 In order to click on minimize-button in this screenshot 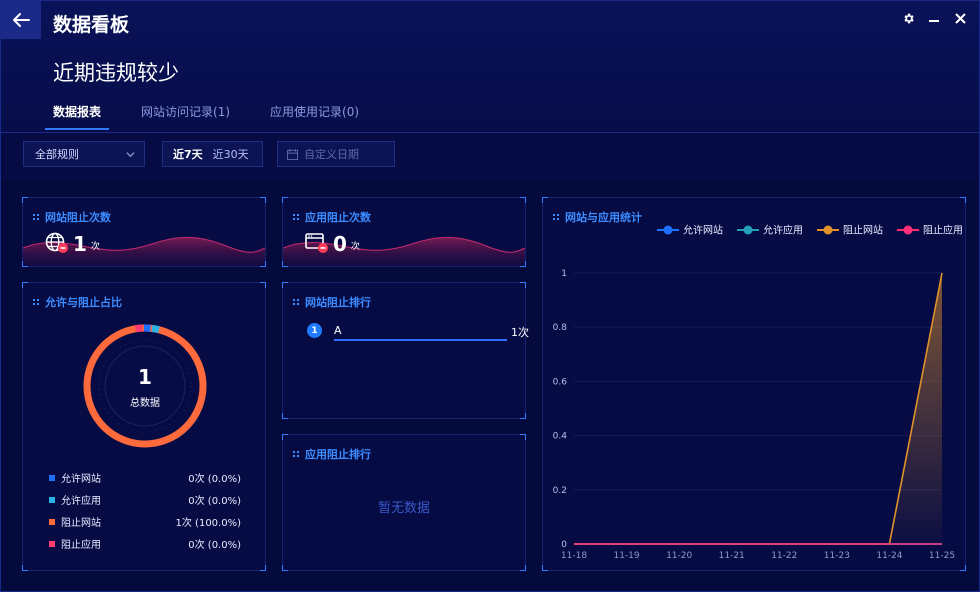, I will do `click(934, 18)`.